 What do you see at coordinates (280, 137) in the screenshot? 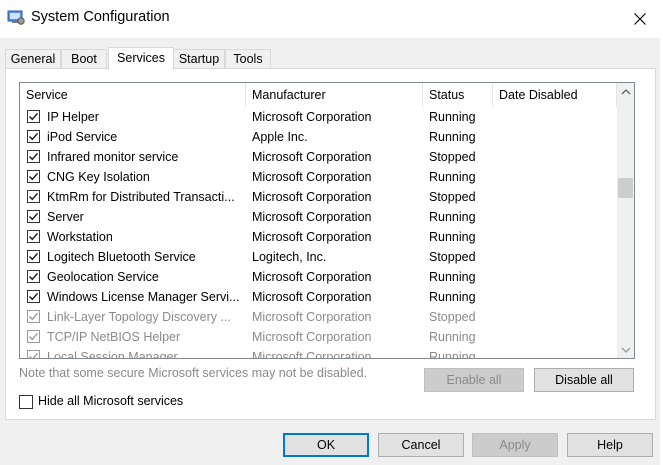
I see `service-manufacturer: Apple Inc.` at bounding box center [280, 137].